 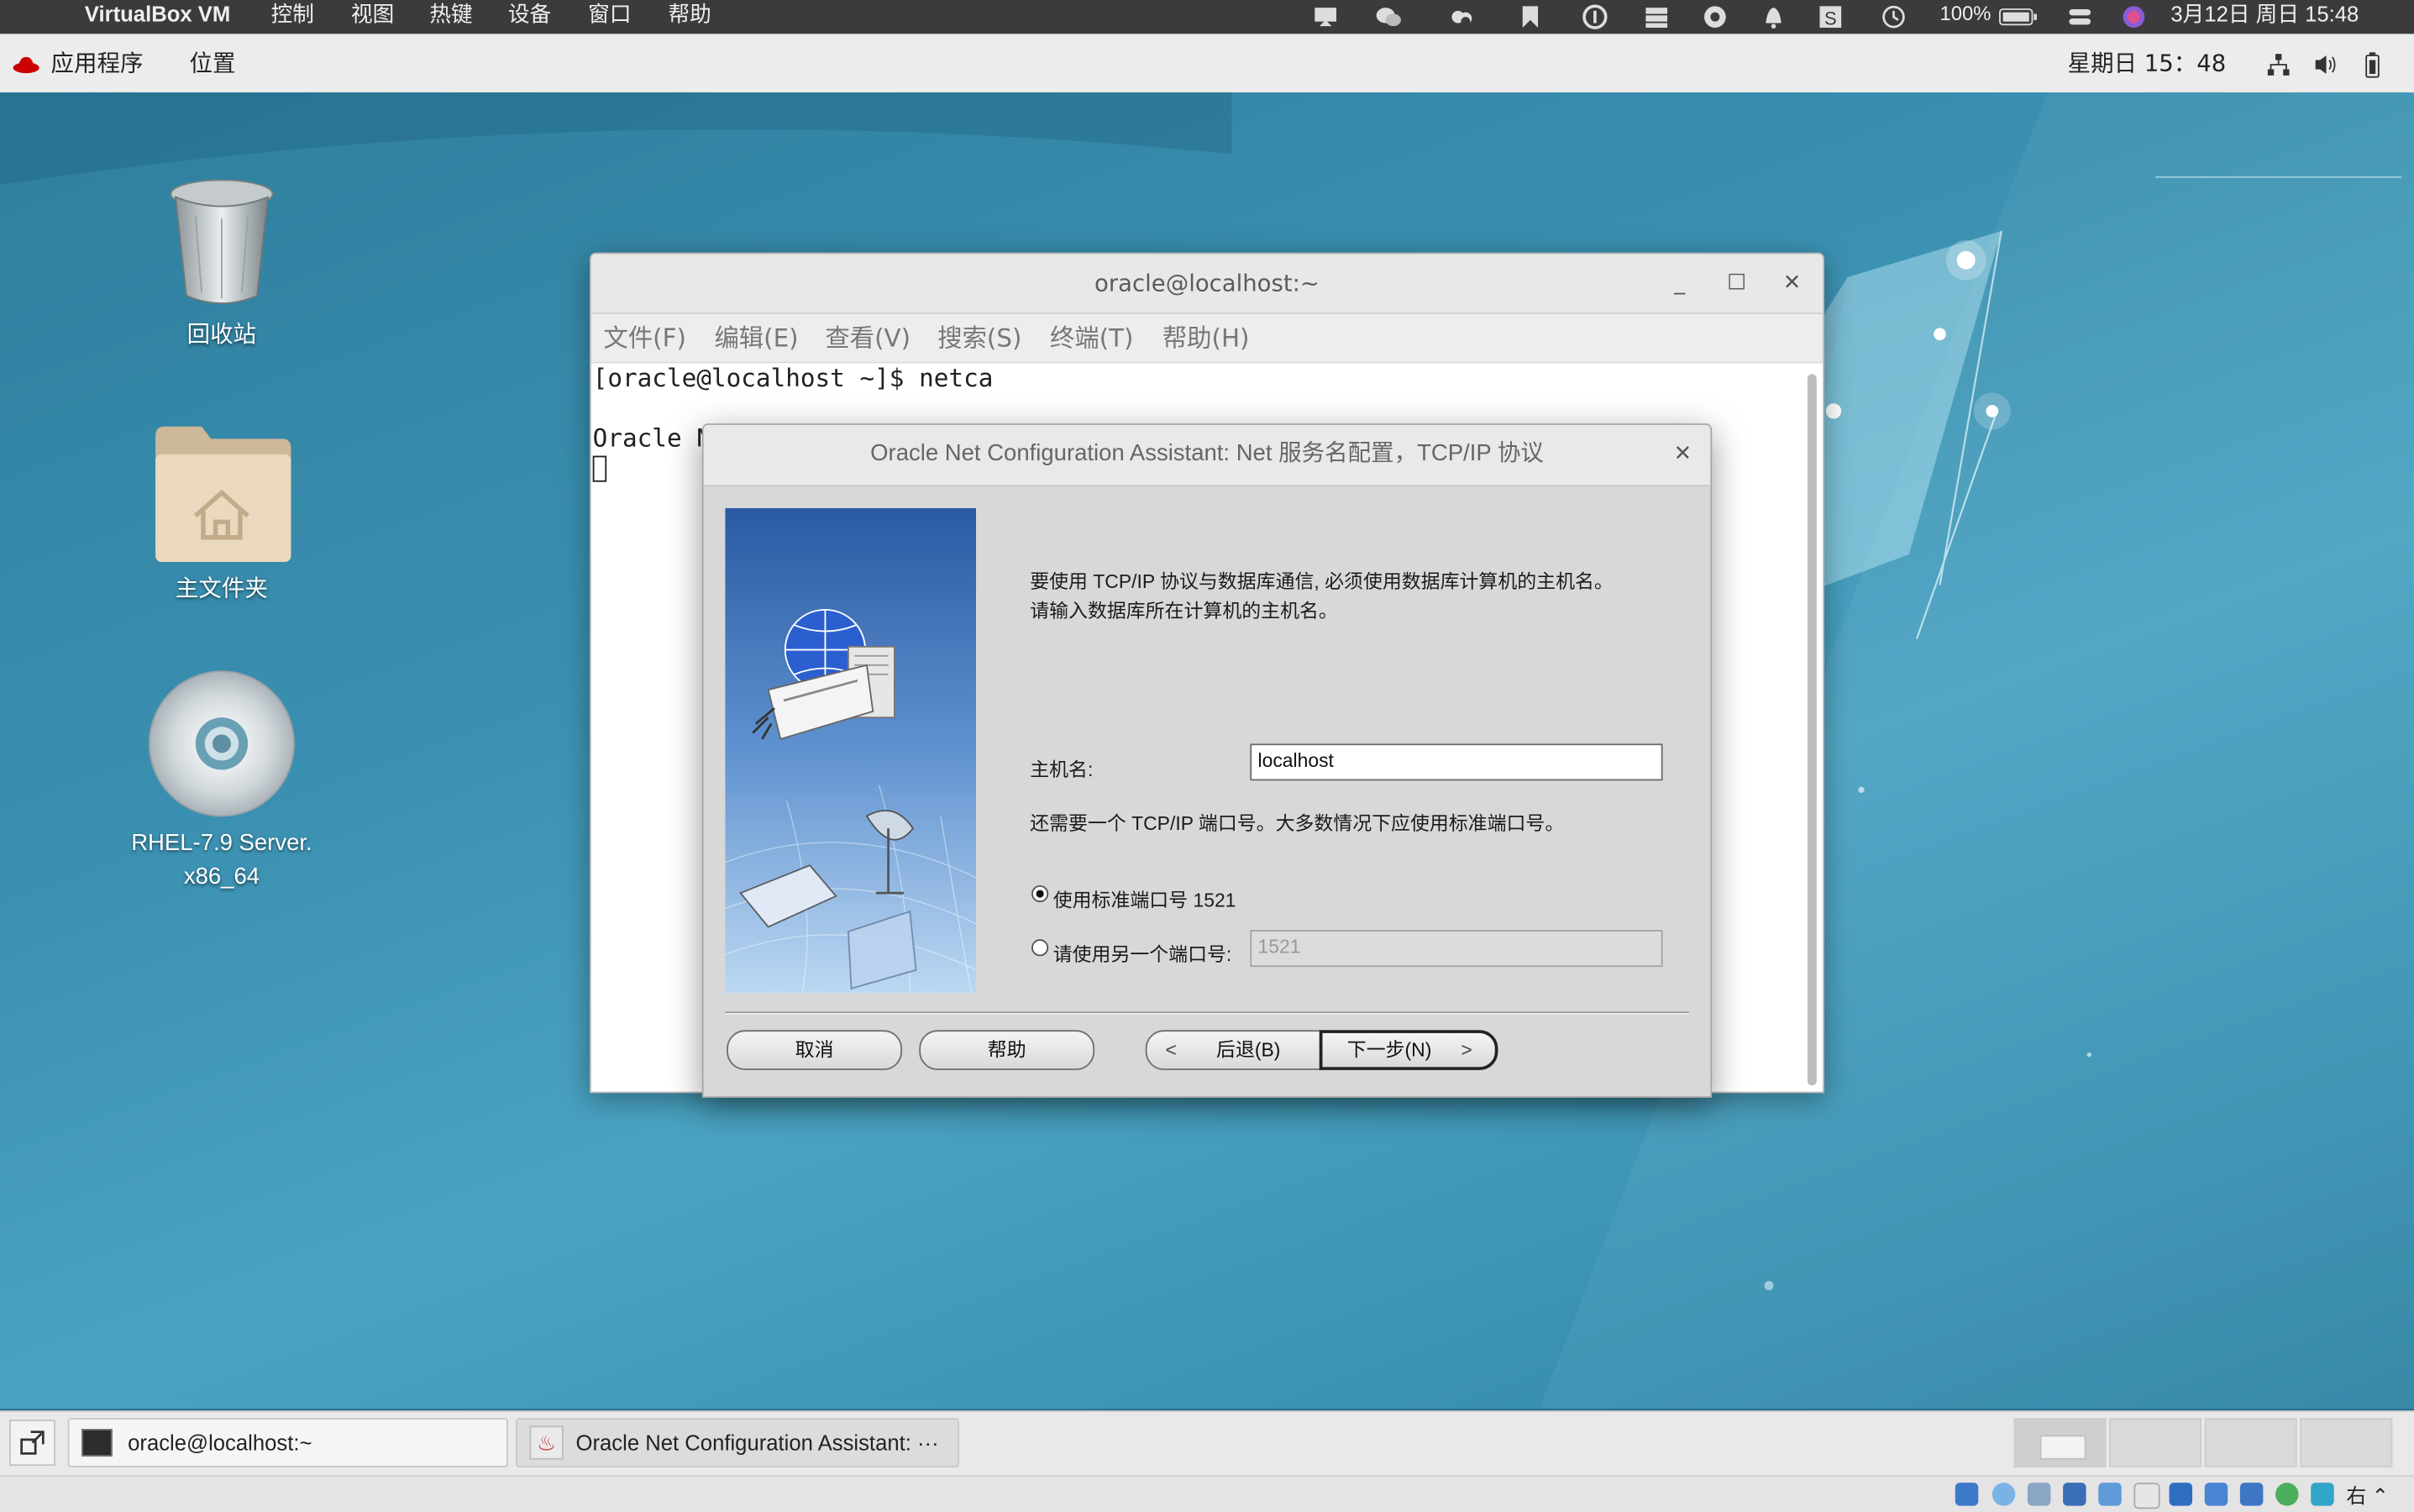 I want to click on hard-disk-icon, so click(x=1967, y=1494).